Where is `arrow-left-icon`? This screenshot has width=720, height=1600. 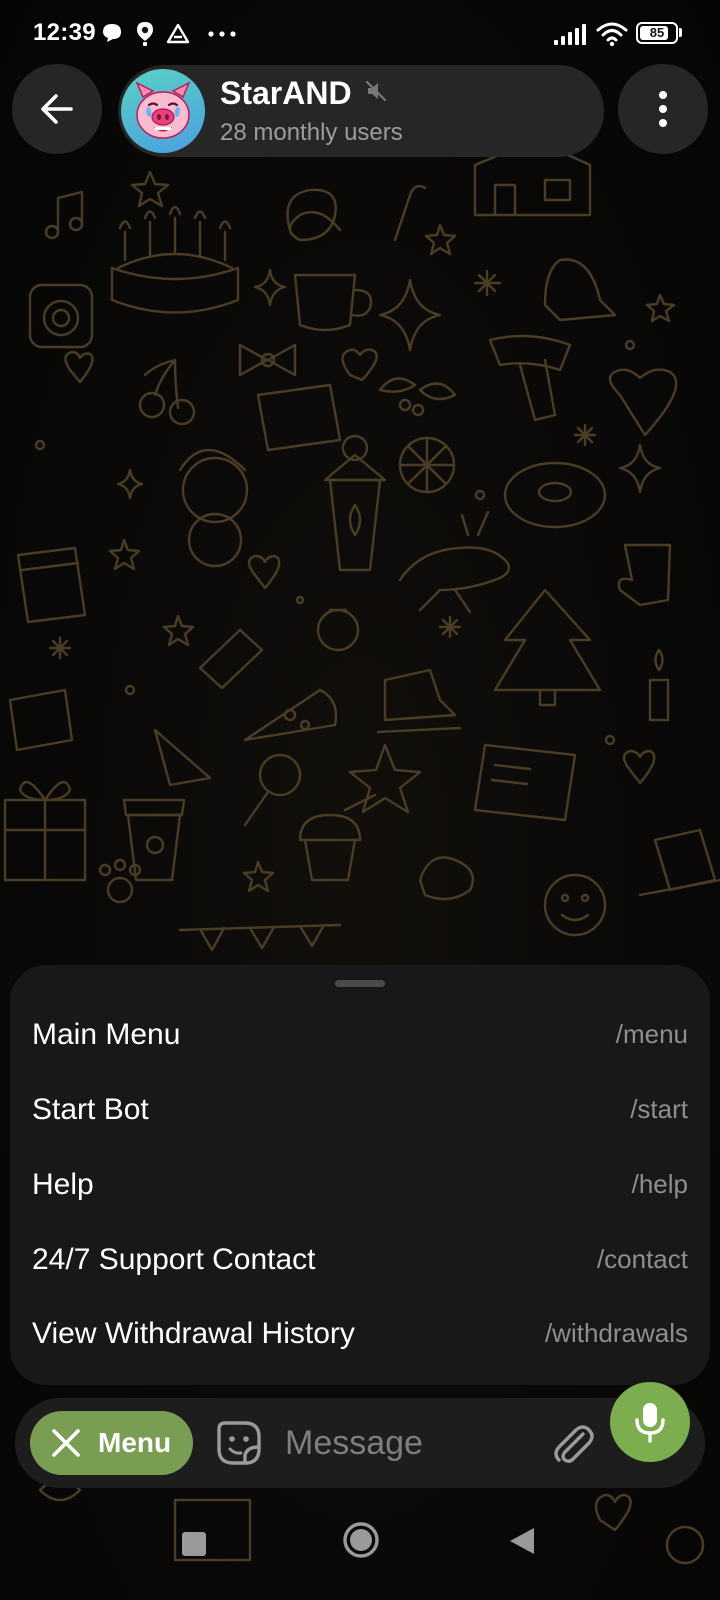 arrow-left-icon is located at coordinates (57, 109).